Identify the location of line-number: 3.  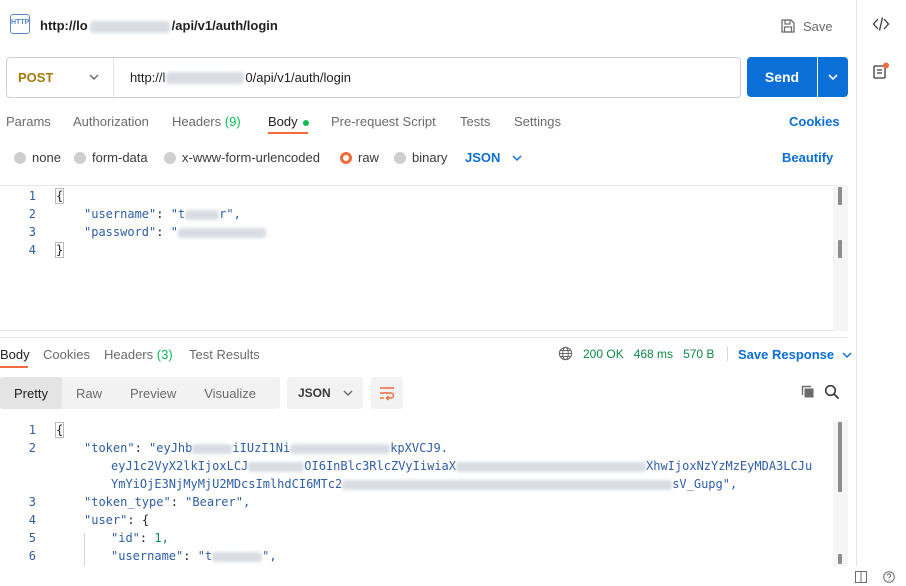
(32, 502).